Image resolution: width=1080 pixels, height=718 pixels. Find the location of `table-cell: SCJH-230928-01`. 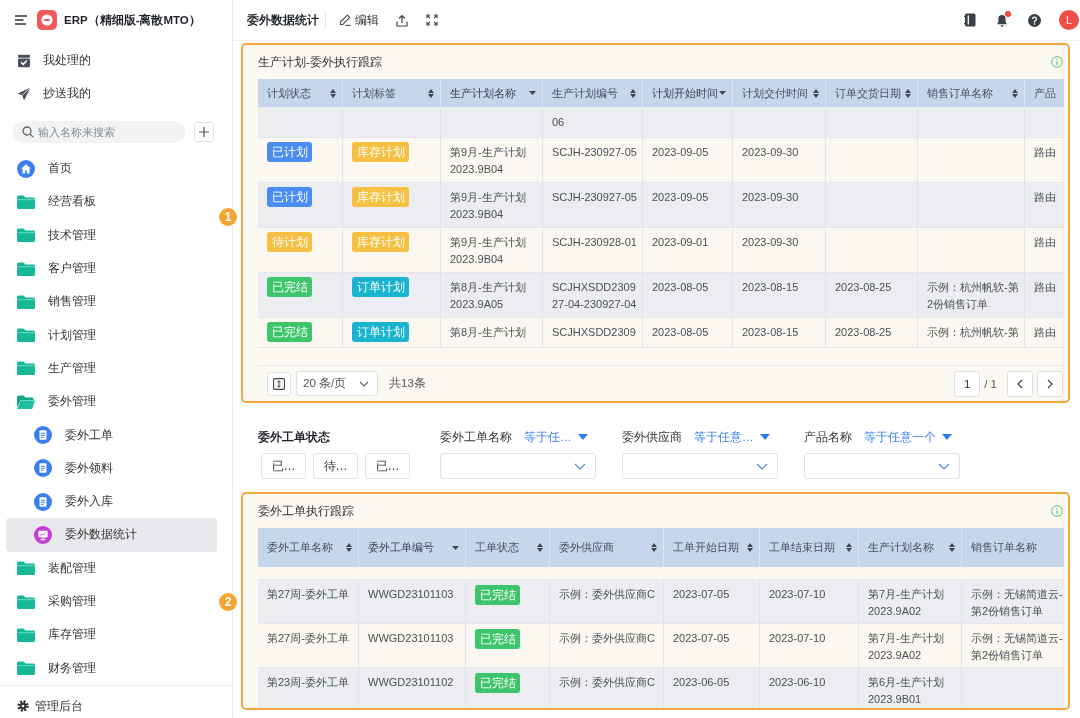

table-cell: SCJH-230928-01 is located at coordinates (593, 250).